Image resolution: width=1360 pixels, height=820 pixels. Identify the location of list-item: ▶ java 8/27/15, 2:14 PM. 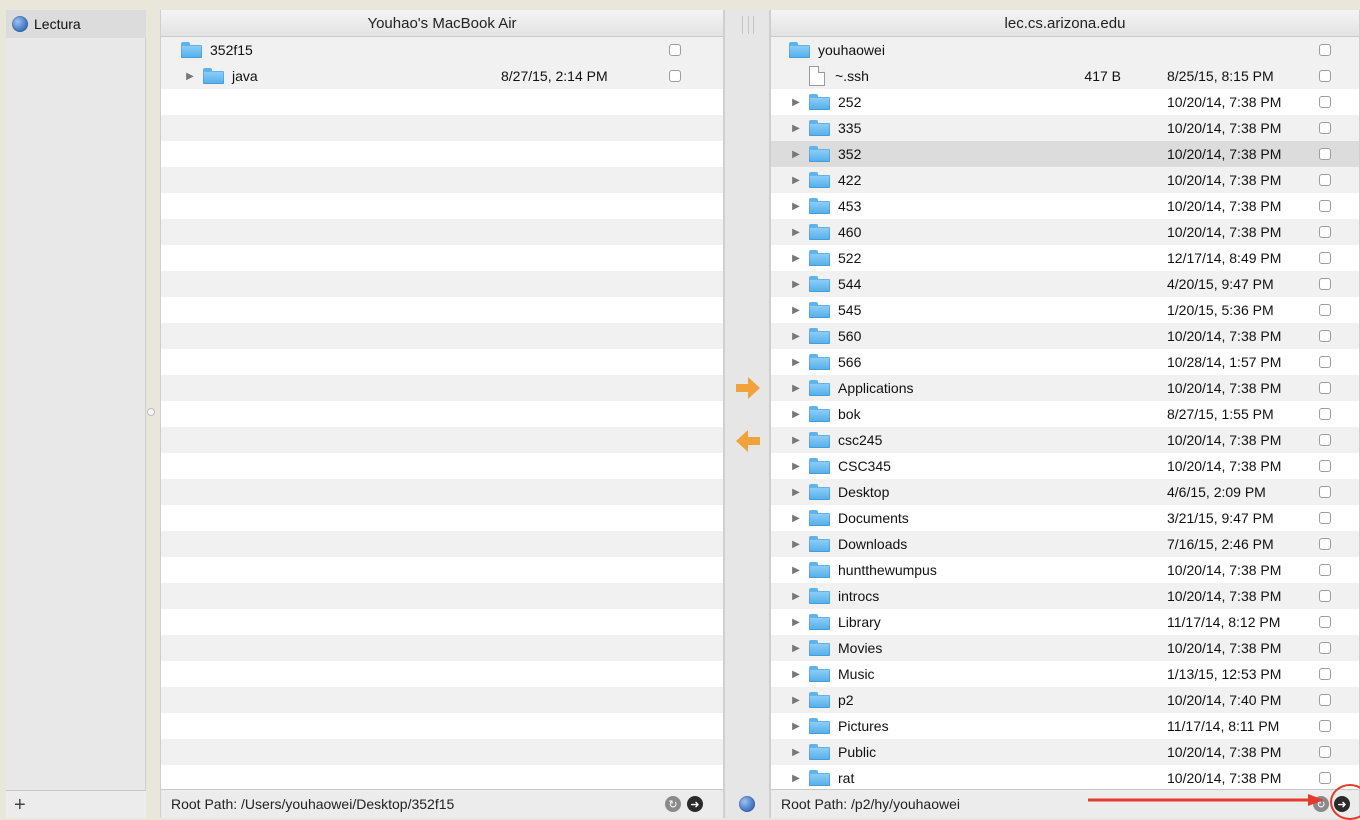
(442, 76).